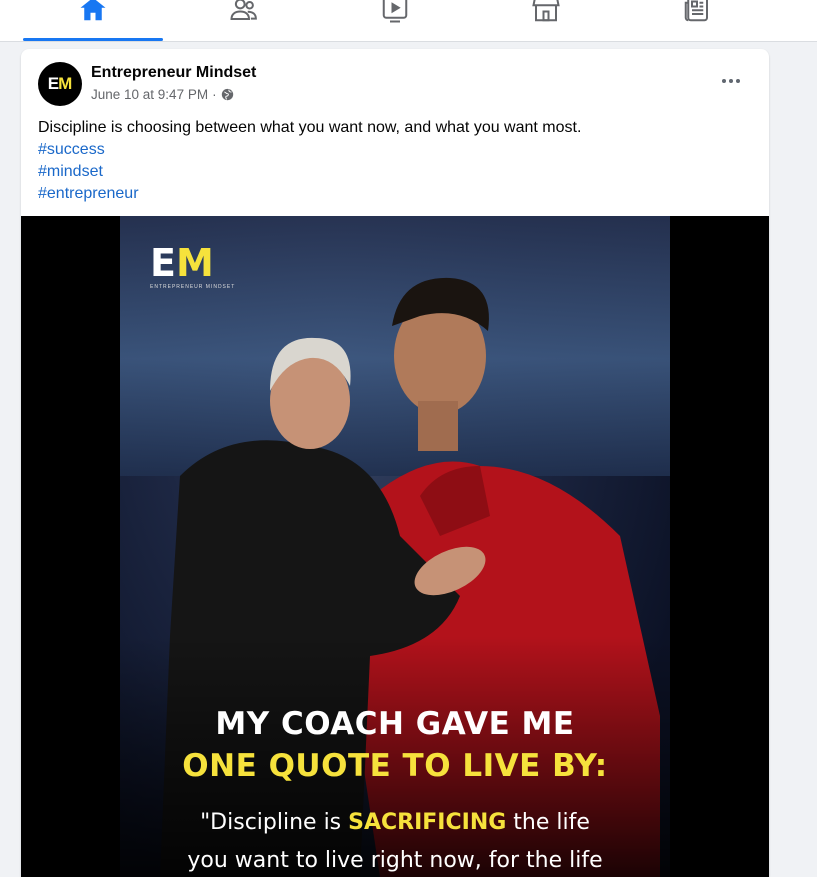  I want to click on friends-icon, so click(243, 10).